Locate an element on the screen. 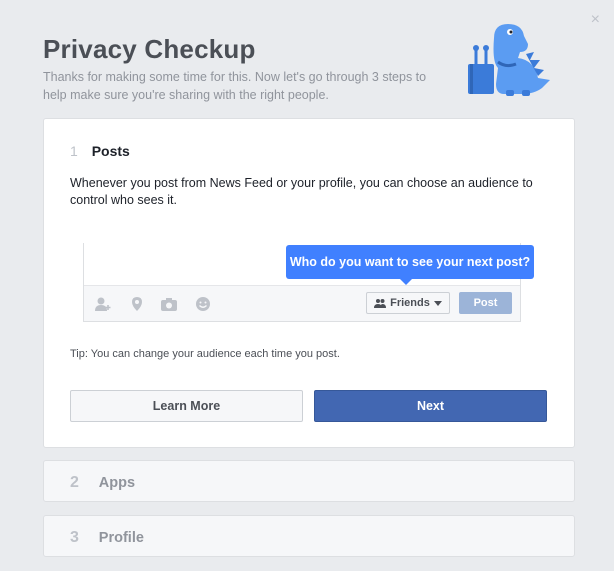 Image resolution: width=614 pixels, height=571 pixels. dialog-title: Privacy Checkup is located at coordinates (149, 49).